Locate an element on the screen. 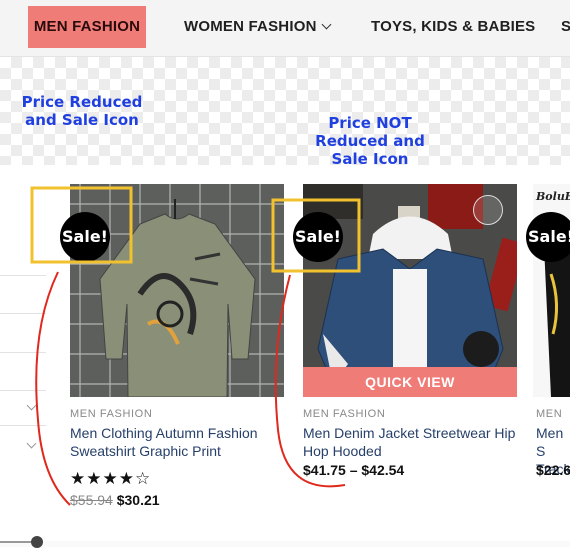  star-rating: ★★★★☆ is located at coordinates (110, 479).